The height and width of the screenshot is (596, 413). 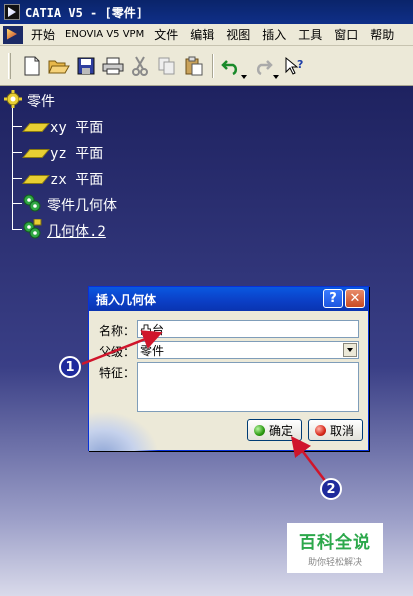 What do you see at coordinates (333, 298) in the screenshot?
I see `help-button: ?` at bounding box center [333, 298].